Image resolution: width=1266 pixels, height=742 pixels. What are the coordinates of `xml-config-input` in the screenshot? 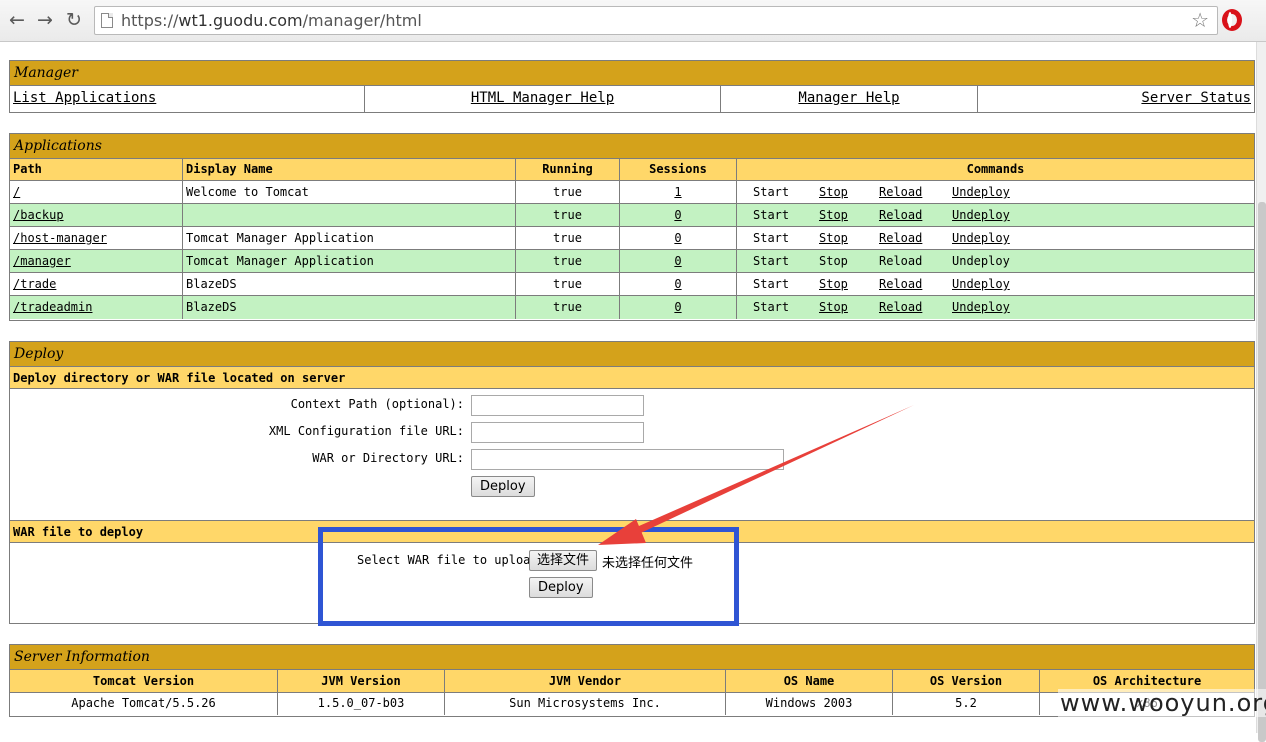 It's located at (557, 432).